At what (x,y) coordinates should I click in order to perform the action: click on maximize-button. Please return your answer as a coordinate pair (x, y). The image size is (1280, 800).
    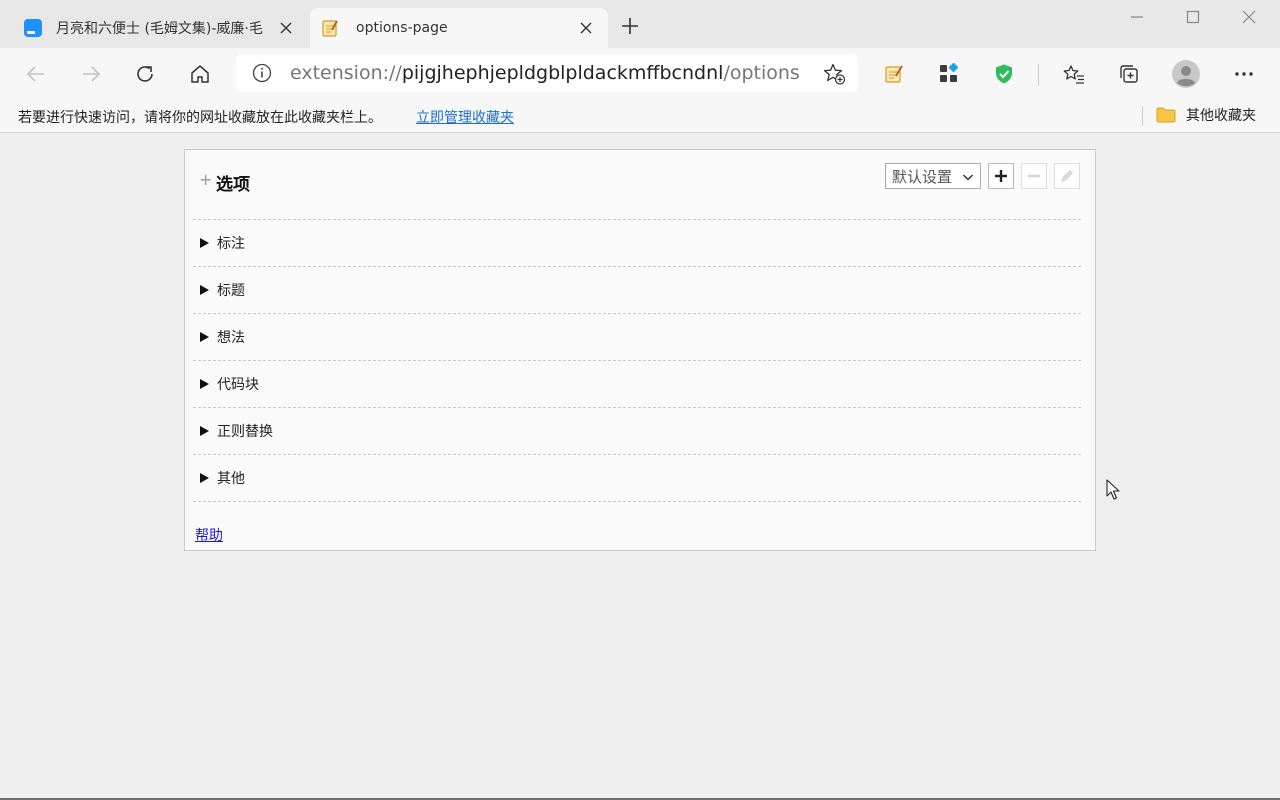
    Looking at the image, I should click on (1193, 19).